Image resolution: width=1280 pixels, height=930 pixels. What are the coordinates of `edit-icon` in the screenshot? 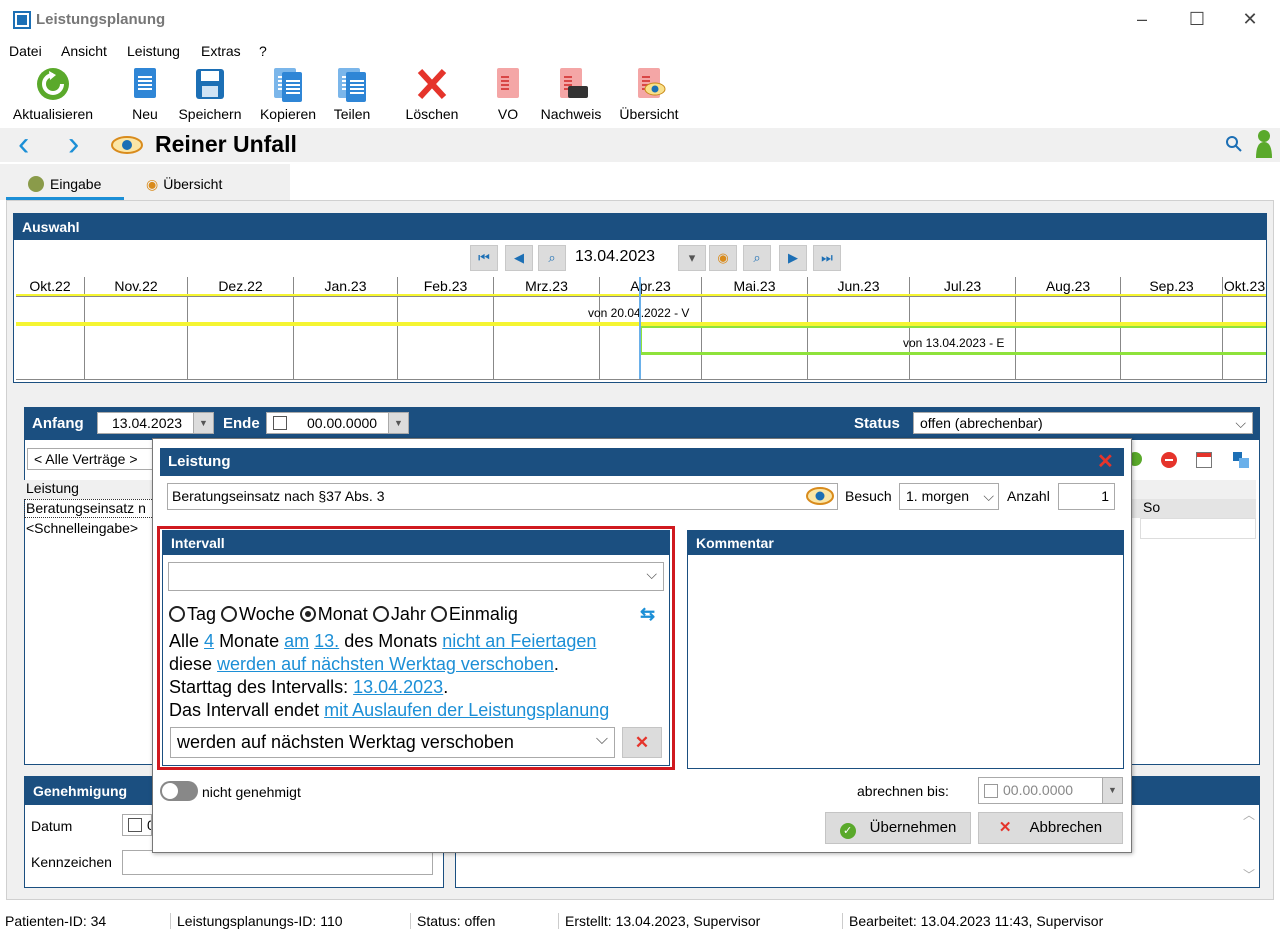 It's located at (36, 184).